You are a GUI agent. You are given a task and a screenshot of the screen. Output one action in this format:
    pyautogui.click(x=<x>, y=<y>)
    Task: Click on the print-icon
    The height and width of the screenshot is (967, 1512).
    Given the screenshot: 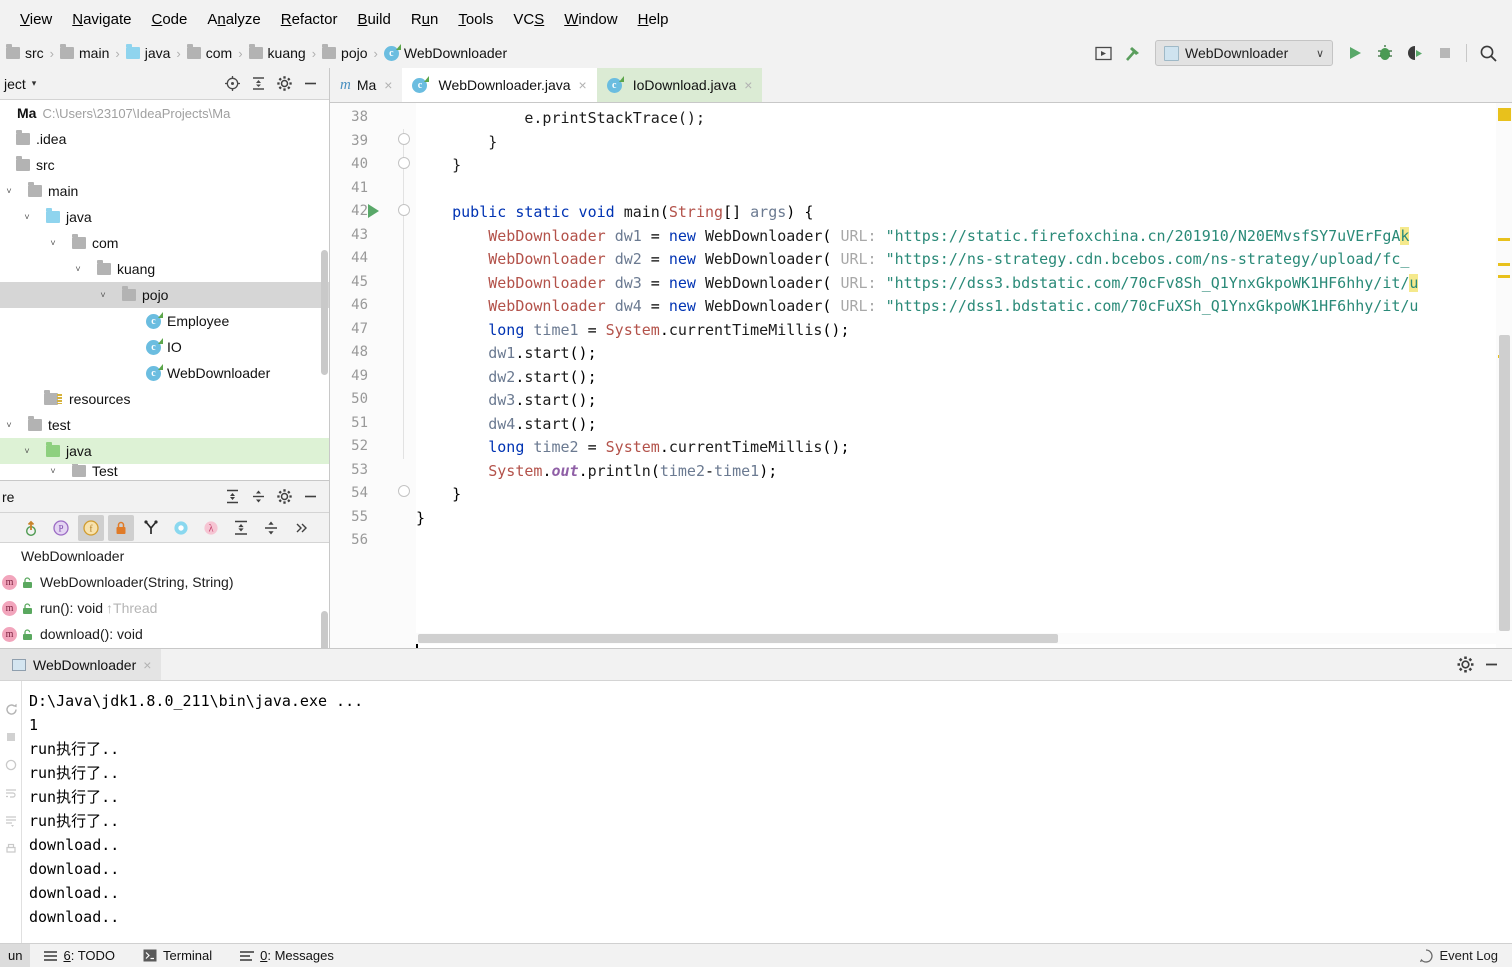 What is the action you would take?
    pyautogui.click(x=11, y=849)
    